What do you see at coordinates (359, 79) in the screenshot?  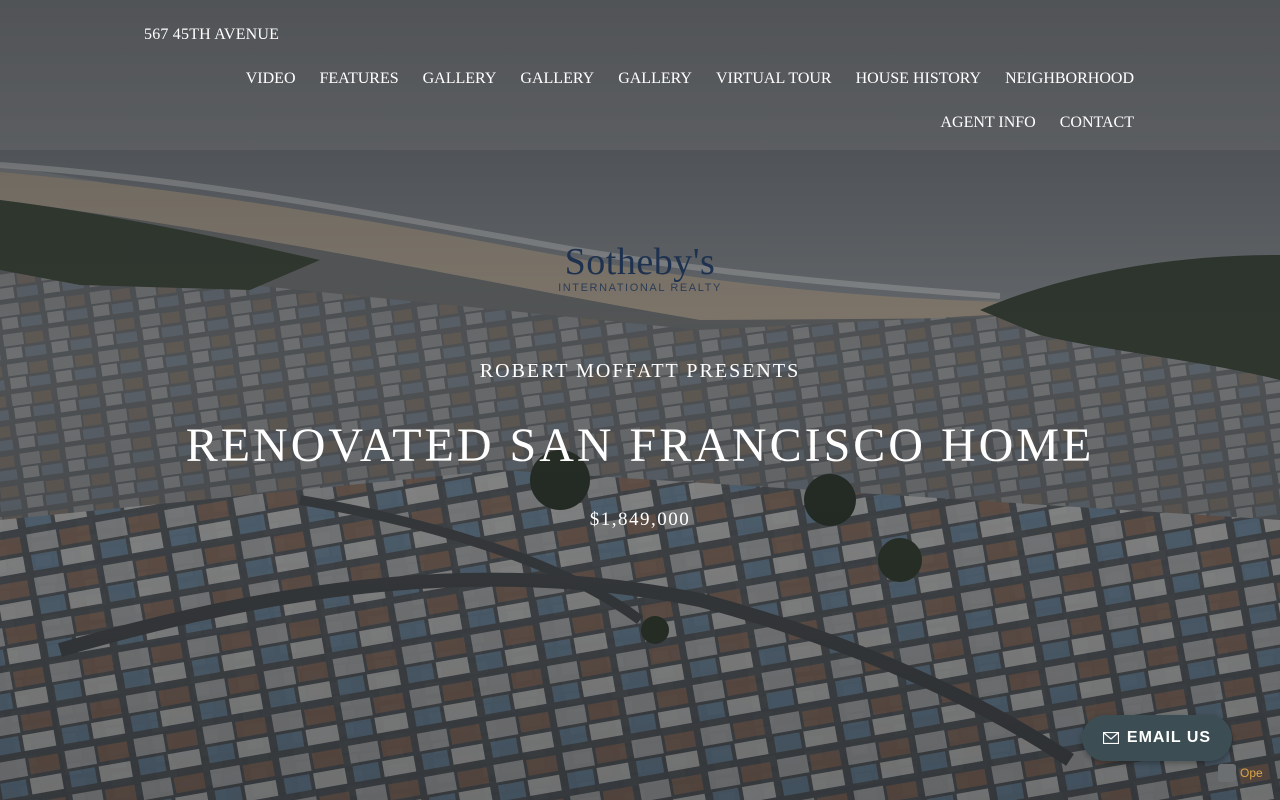 I see `nav-item-features: FEATURES` at bounding box center [359, 79].